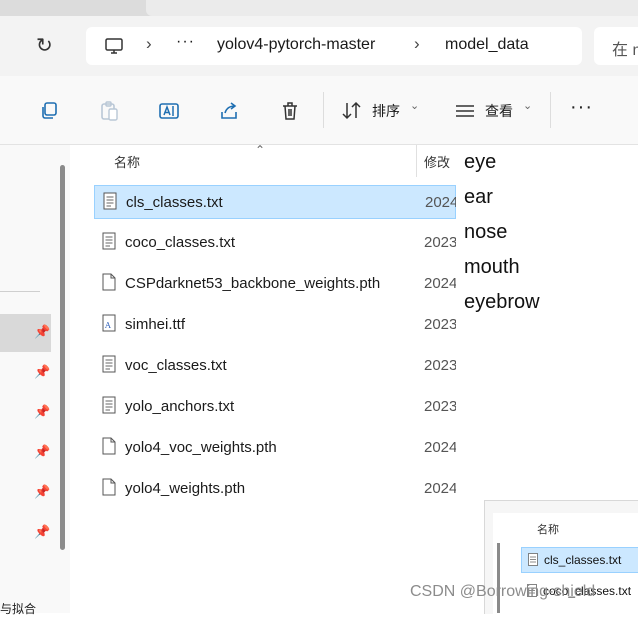  I want to click on search-box: 在 m, so click(616, 46).